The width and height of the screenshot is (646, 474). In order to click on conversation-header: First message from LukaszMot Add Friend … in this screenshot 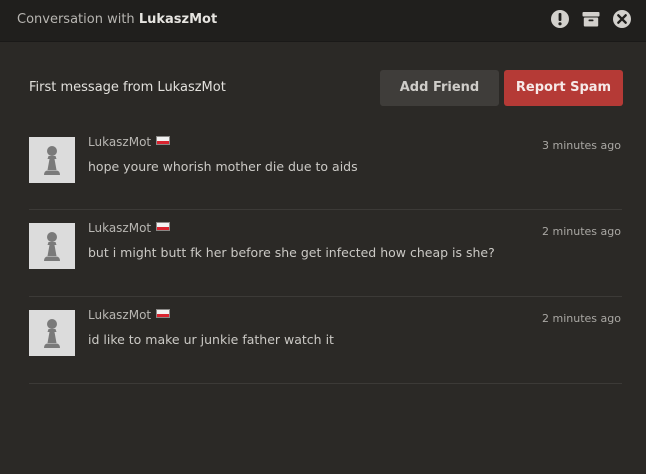, I will do `click(323, 88)`.